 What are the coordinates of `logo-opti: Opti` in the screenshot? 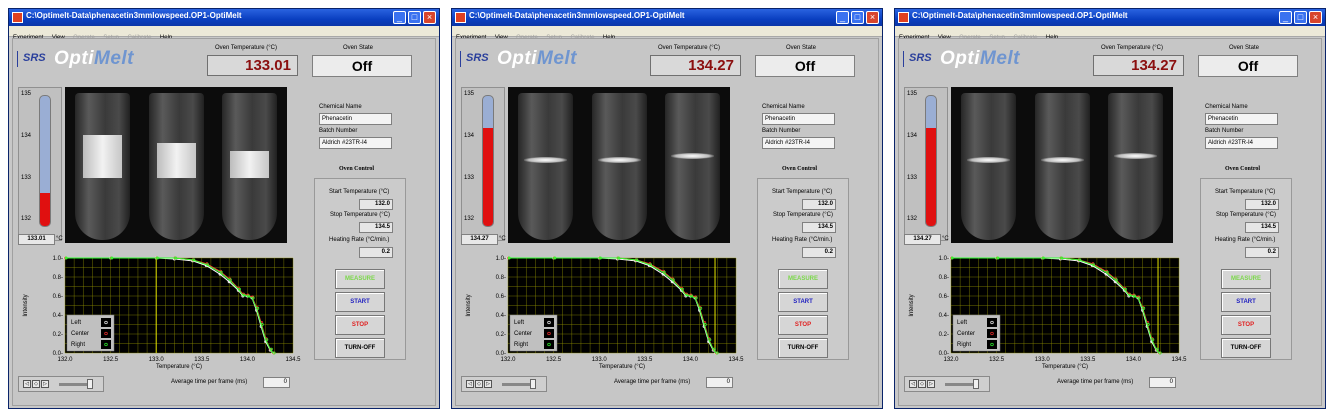 It's located at (517, 58).